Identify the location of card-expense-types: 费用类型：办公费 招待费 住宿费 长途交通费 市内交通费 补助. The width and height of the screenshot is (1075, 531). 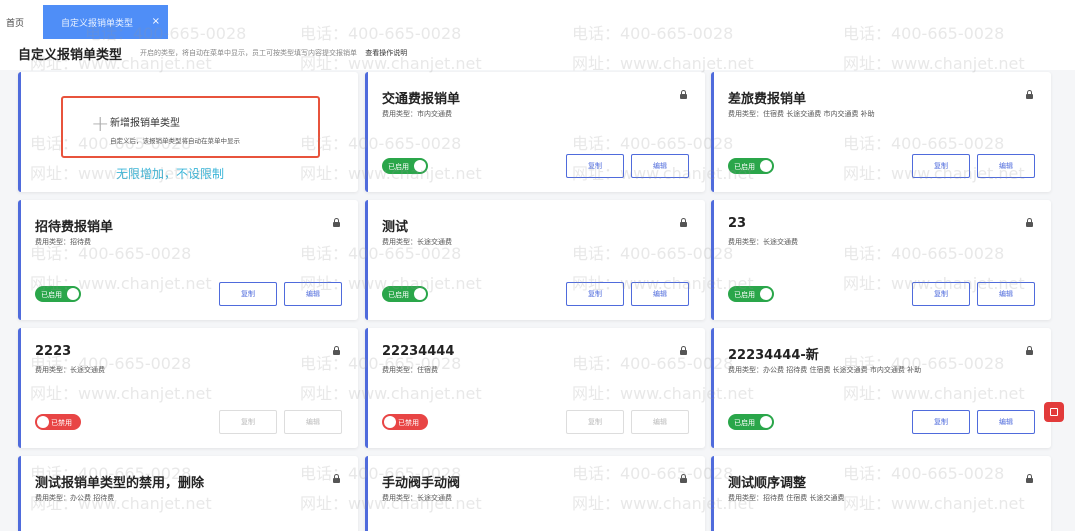
(825, 370).